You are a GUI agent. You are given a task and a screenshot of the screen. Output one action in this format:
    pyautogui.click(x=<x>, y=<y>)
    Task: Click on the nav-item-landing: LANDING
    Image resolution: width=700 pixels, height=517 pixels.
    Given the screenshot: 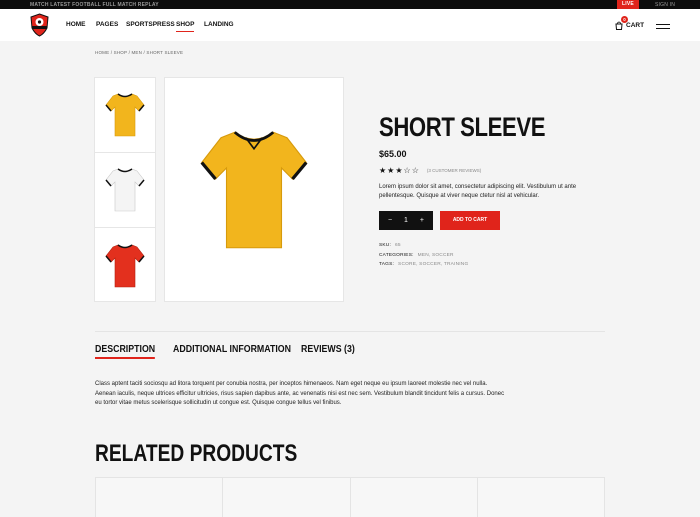 What is the action you would take?
    pyautogui.click(x=219, y=24)
    